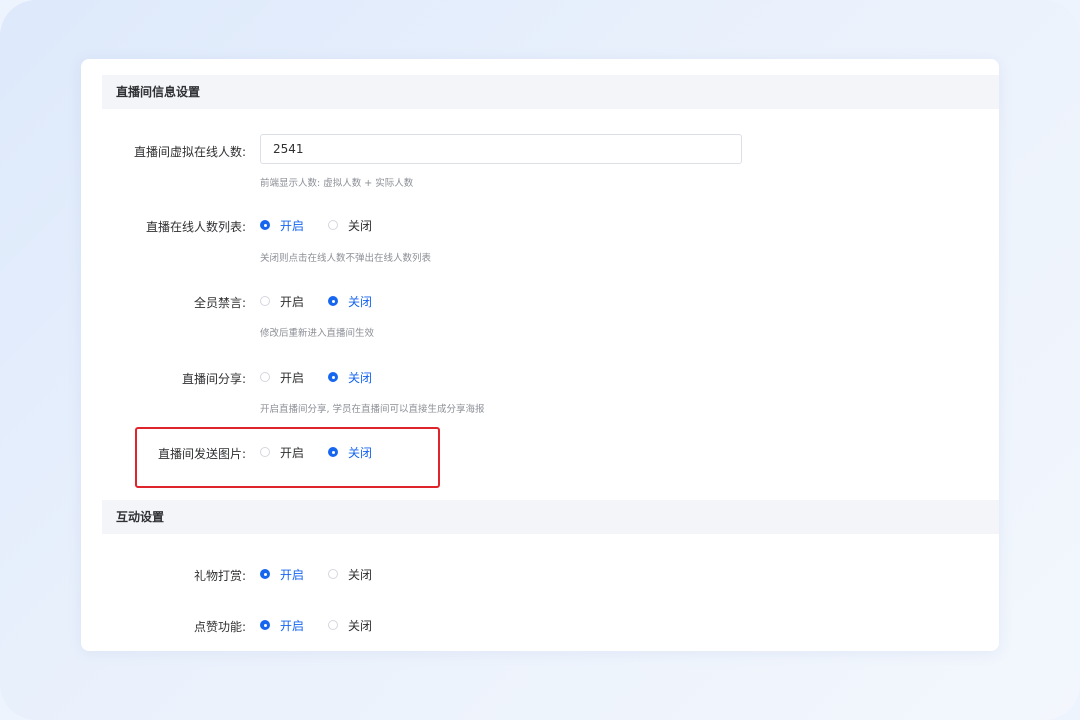 This screenshot has height=720, width=1080. I want to click on radio-mute-all-on: 开启, so click(282, 301).